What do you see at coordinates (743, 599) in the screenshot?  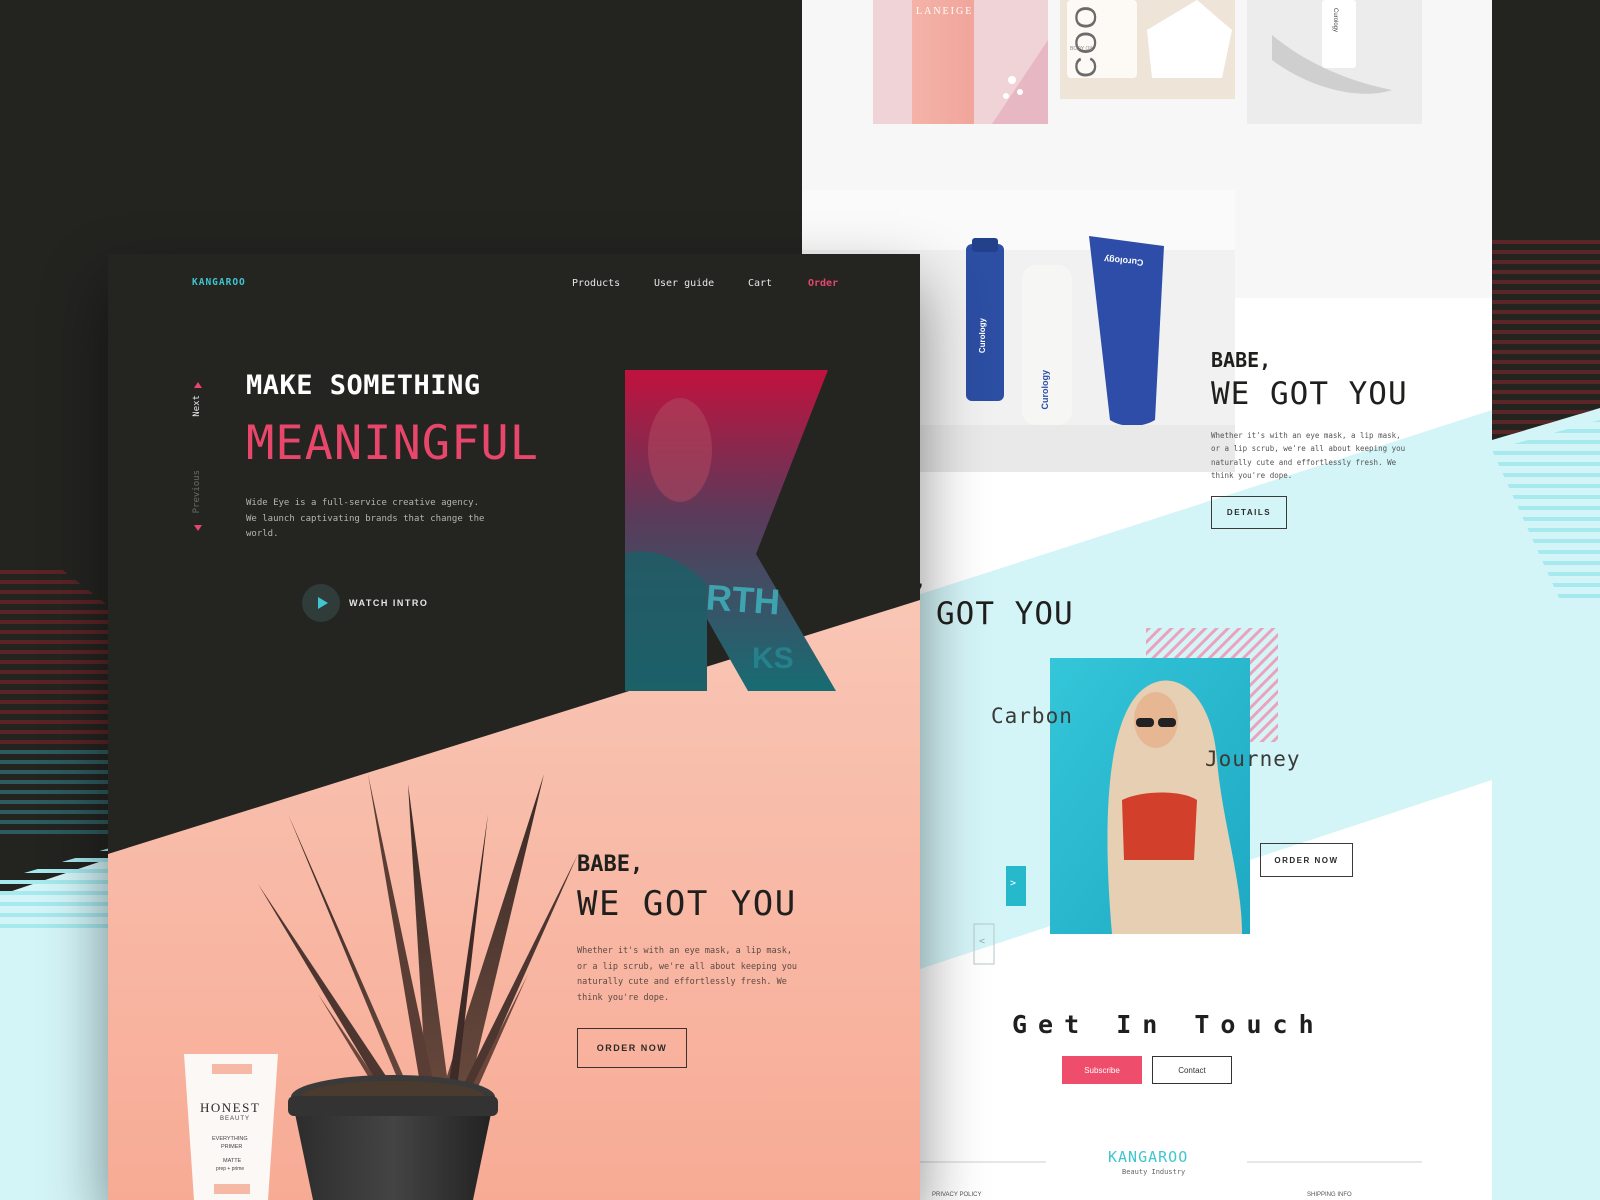 I see `letter-k-overlay-text: RTH` at bounding box center [743, 599].